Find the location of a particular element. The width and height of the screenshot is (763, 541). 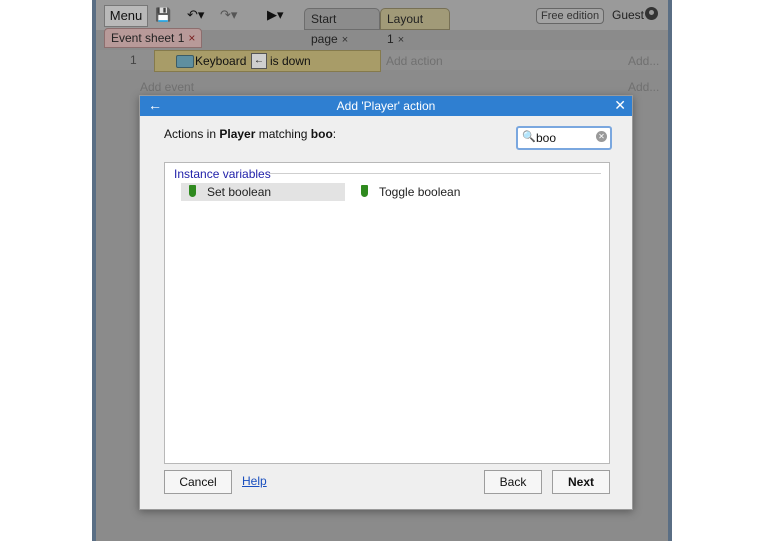

play-icon: ▶▾ is located at coordinates (275, 15).